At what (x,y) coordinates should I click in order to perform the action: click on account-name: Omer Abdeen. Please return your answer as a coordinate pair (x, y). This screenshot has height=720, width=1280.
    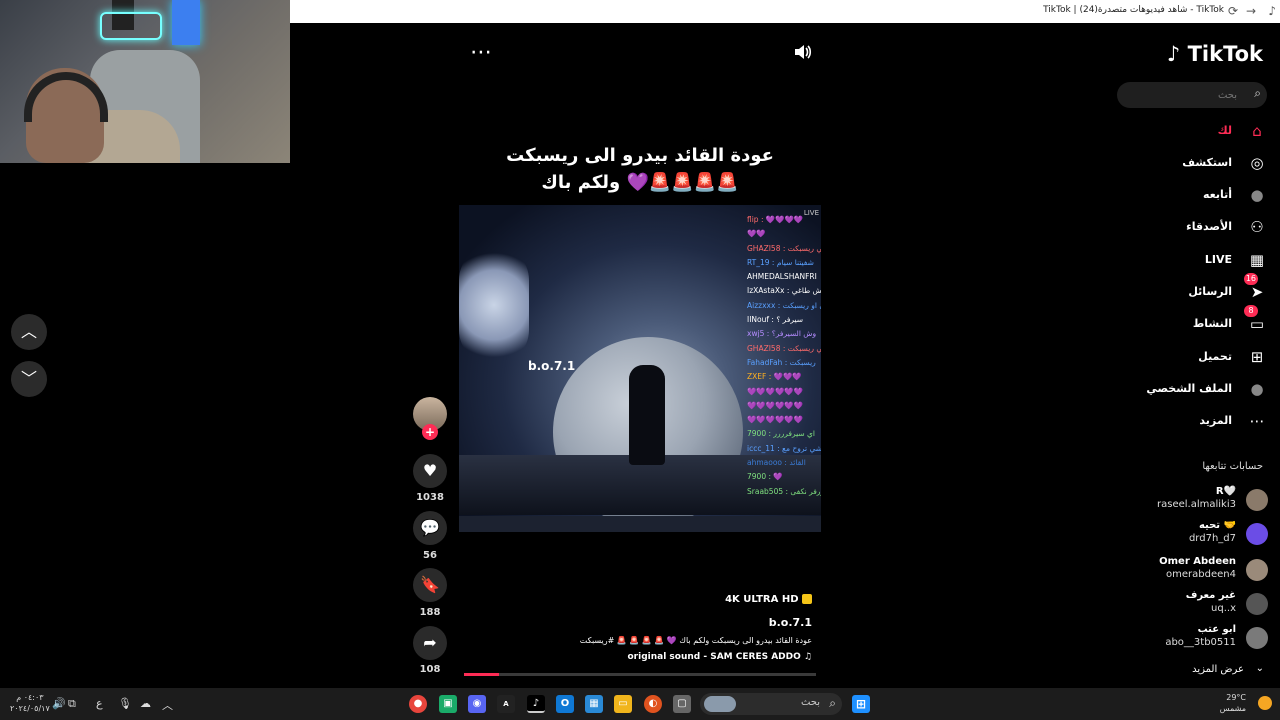
    Looking at the image, I should click on (1197, 561).